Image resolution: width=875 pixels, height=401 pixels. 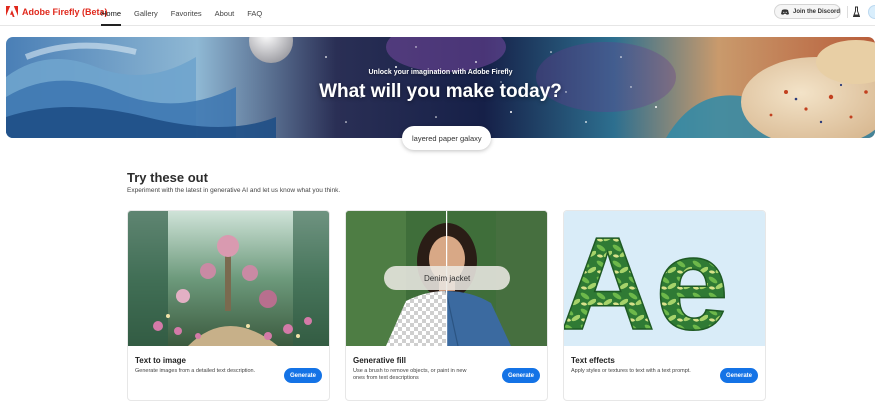 I want to click on card-title: Generative fill, so click(x=379, y=360).